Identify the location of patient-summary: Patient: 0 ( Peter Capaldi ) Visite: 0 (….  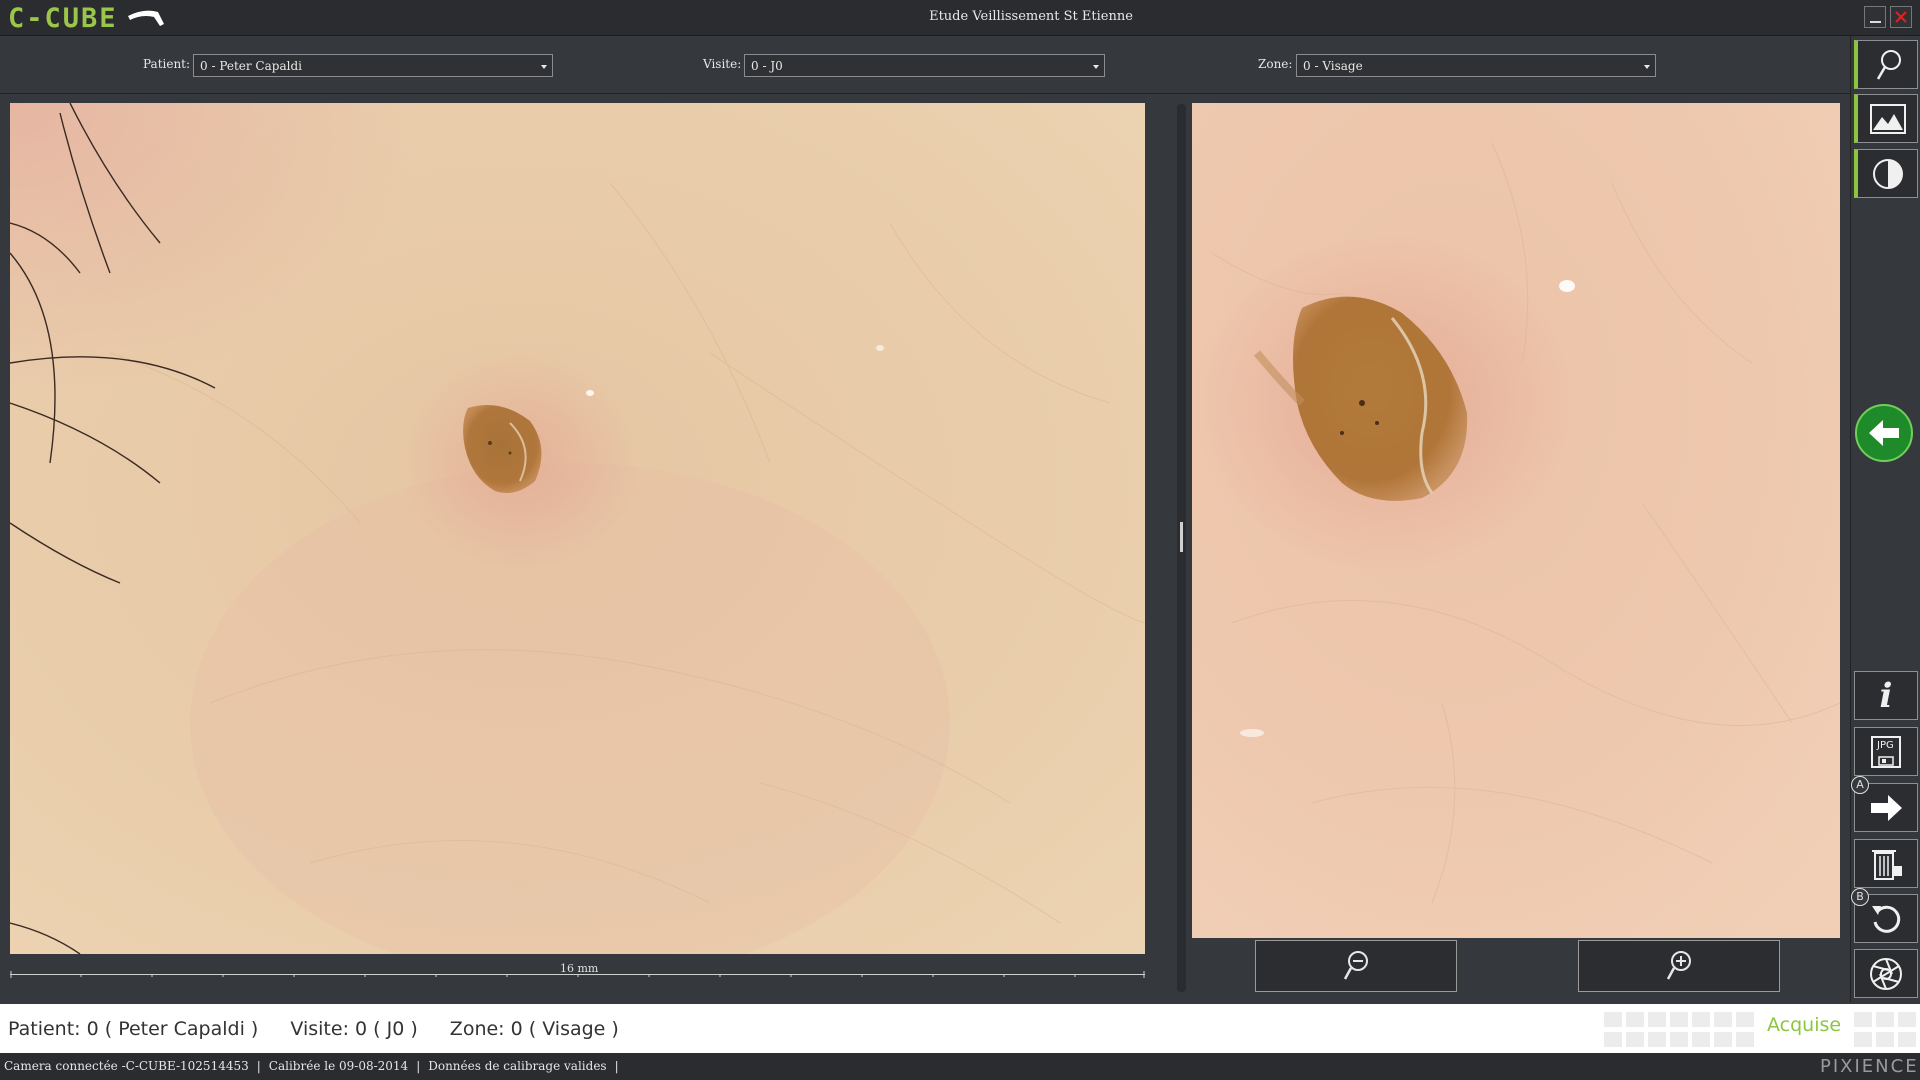
(326, 1029).